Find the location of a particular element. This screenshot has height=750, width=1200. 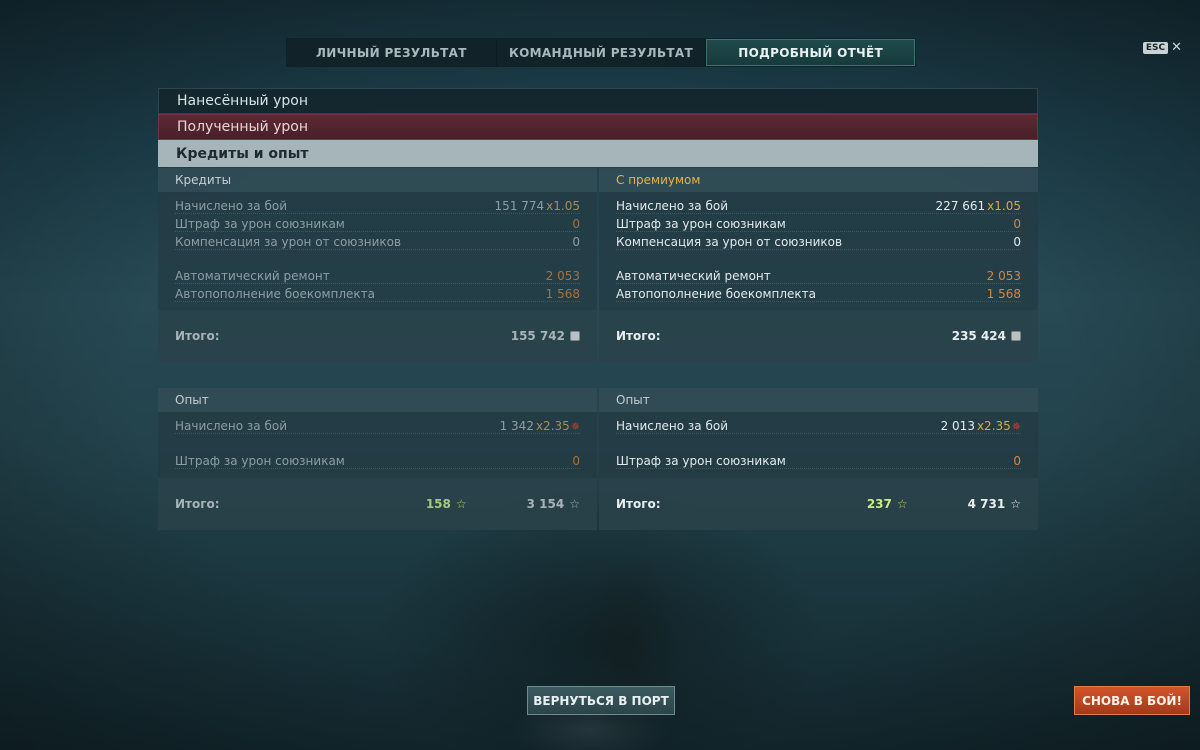

credits-repair-label: Автоматический ремонт is located at coordinates (252, 276).